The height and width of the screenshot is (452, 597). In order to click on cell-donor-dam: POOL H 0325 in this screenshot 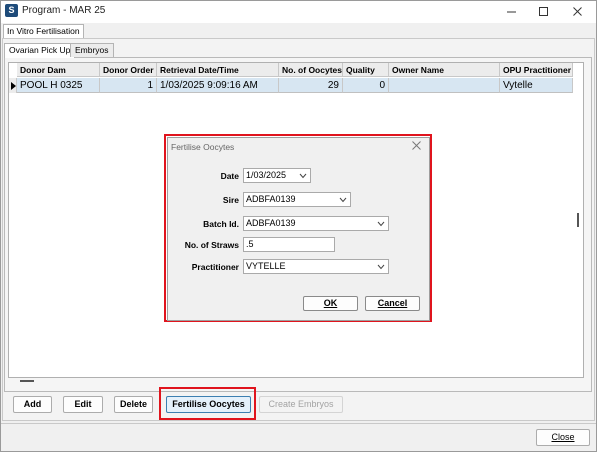, I will do `click(58, 85)`.